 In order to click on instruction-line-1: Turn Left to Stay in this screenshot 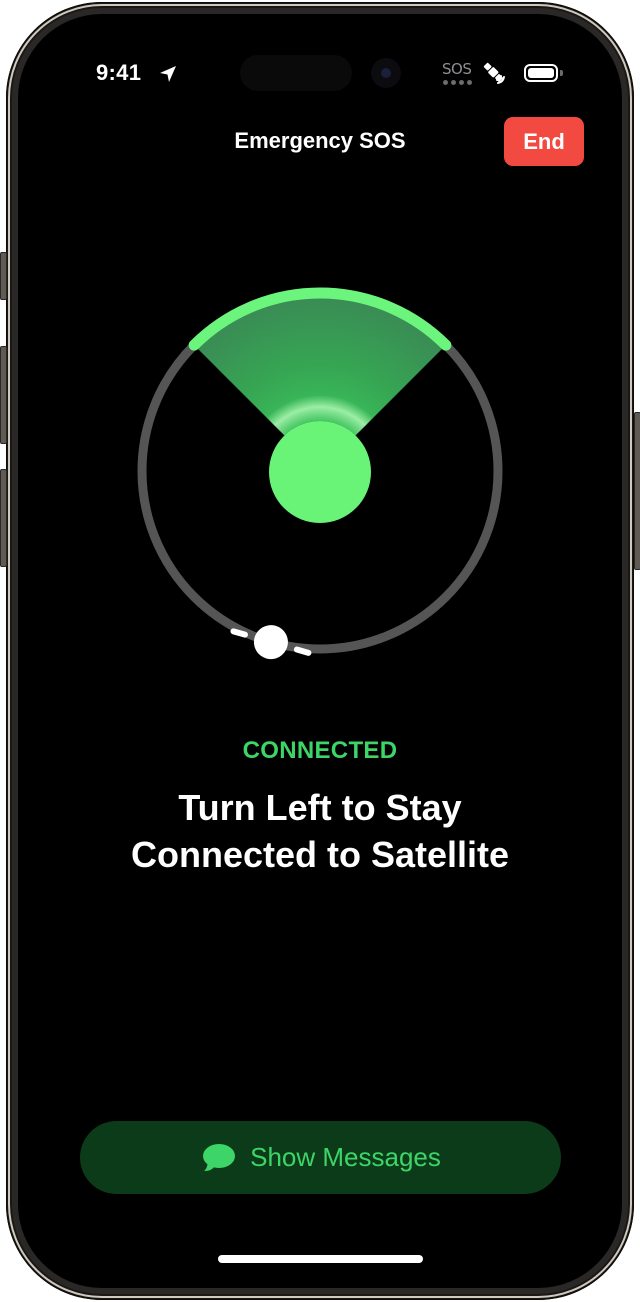, I will do `click(320, 807)`.